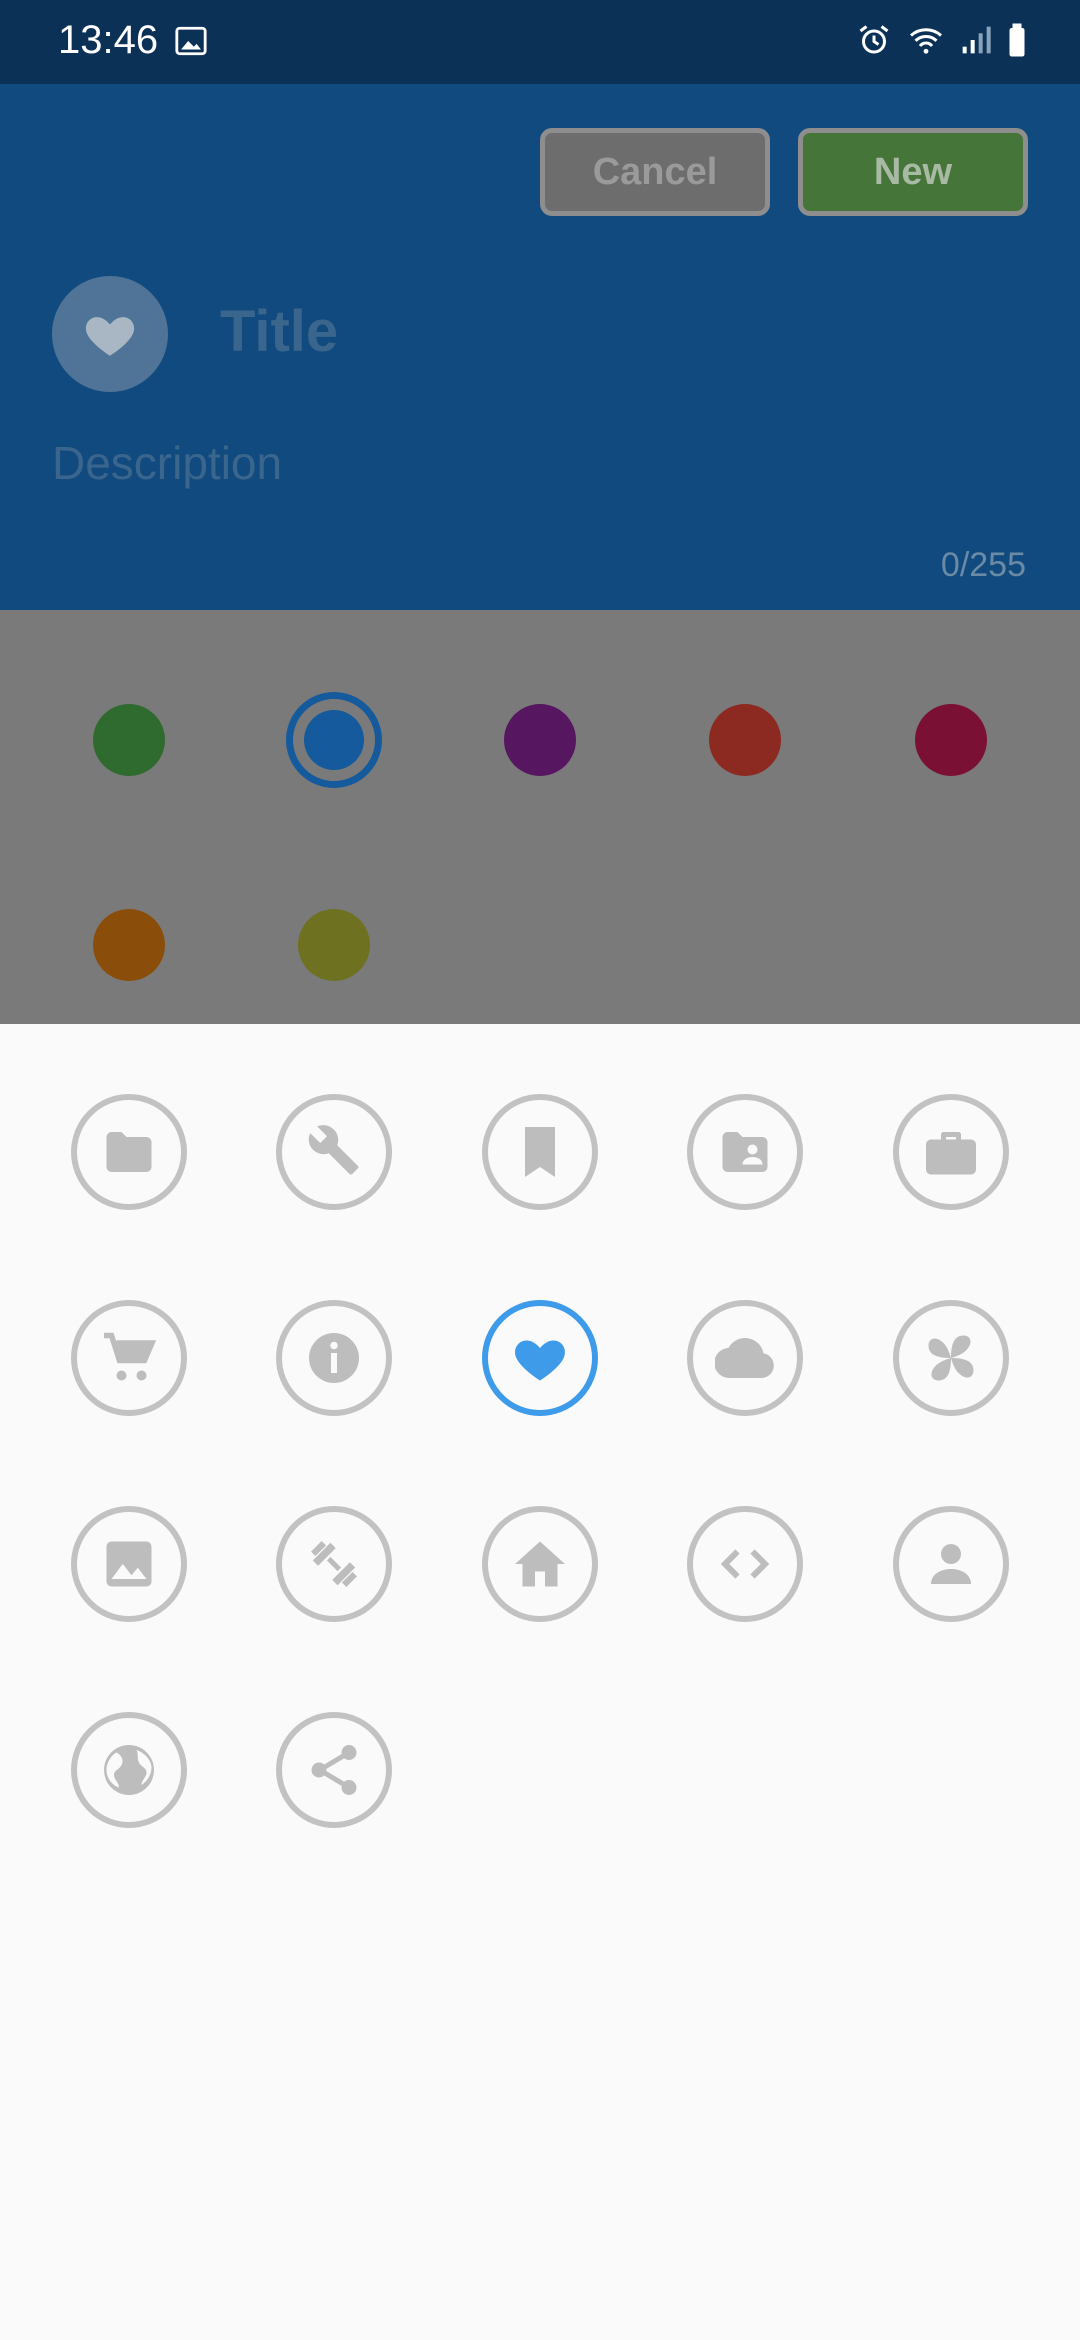 This screenshot has height=2340, width=1080. Describe the element at coordinates (108, 40) in the screenshot. I see `status-time: 13:46` at that location.